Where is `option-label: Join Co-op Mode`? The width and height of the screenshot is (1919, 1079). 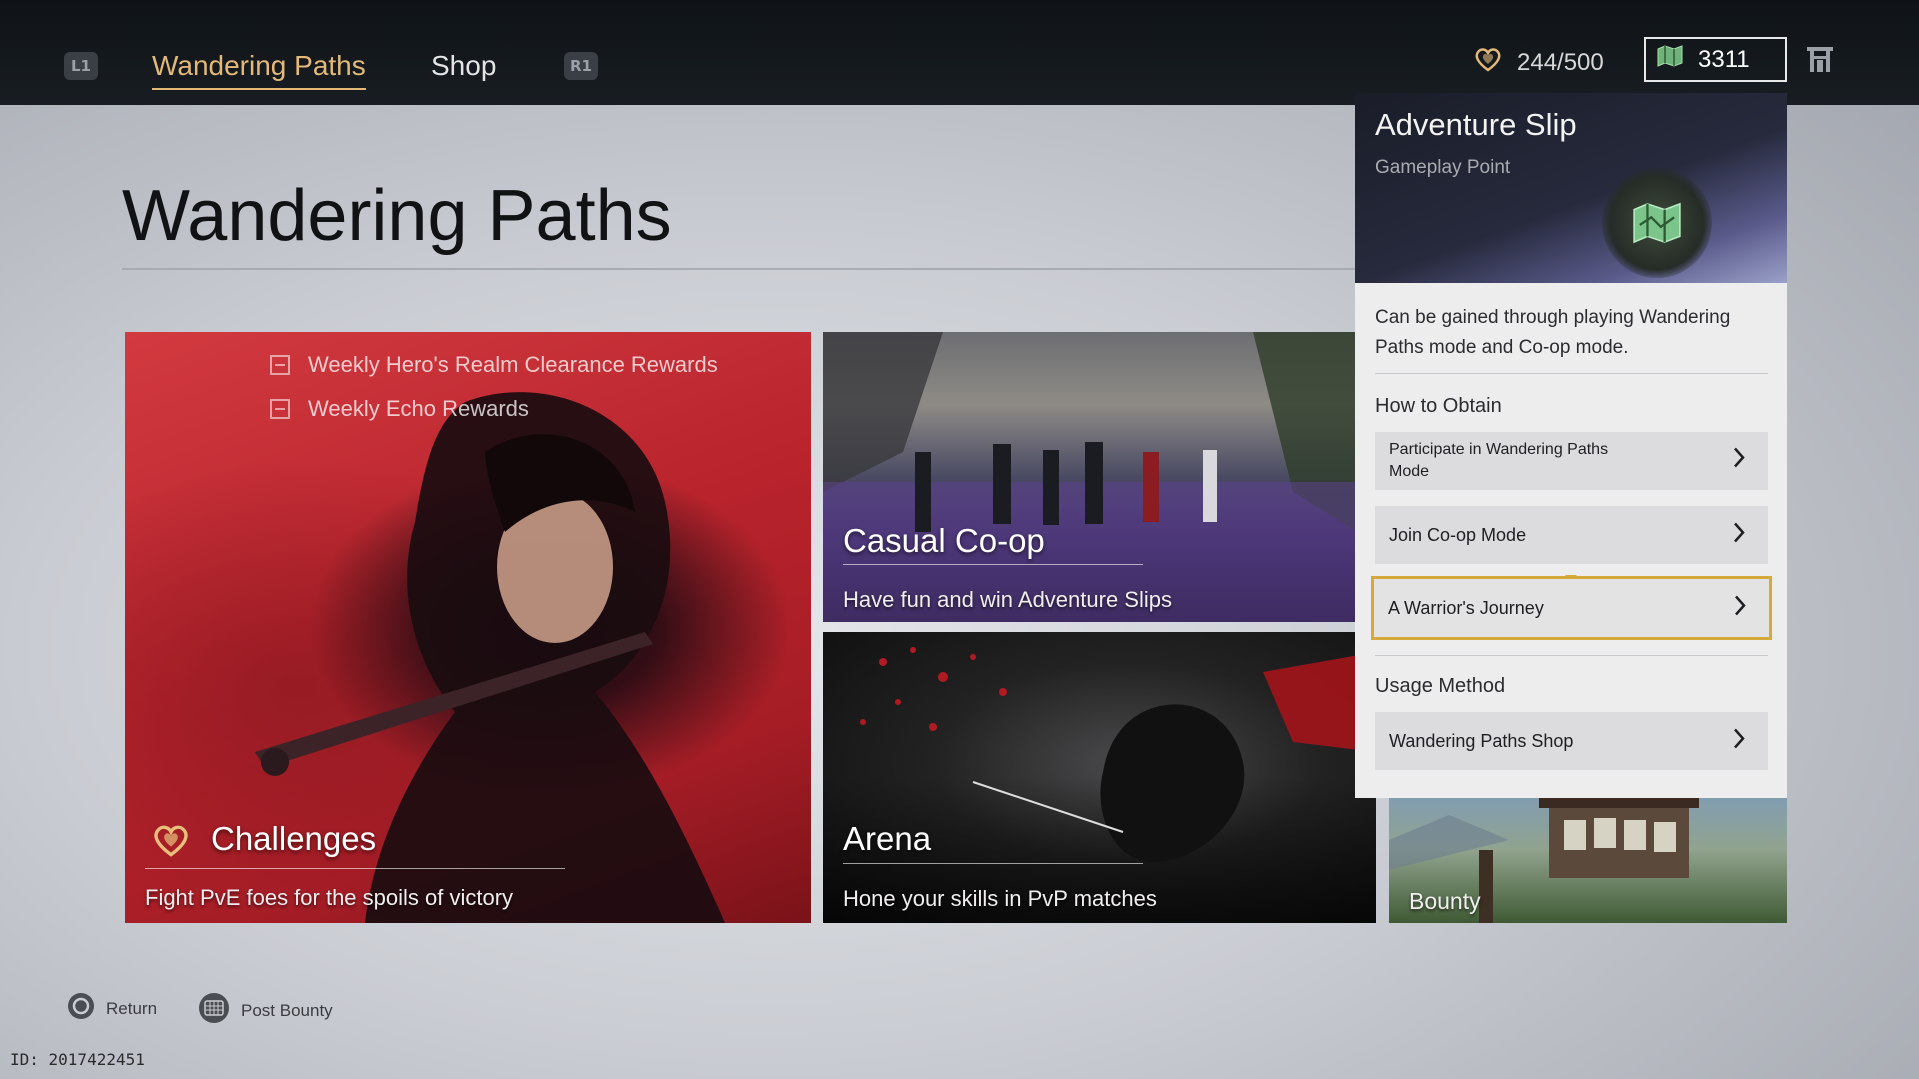 option-label: Join Co-op Mode is located at coordinates (1458, 534).